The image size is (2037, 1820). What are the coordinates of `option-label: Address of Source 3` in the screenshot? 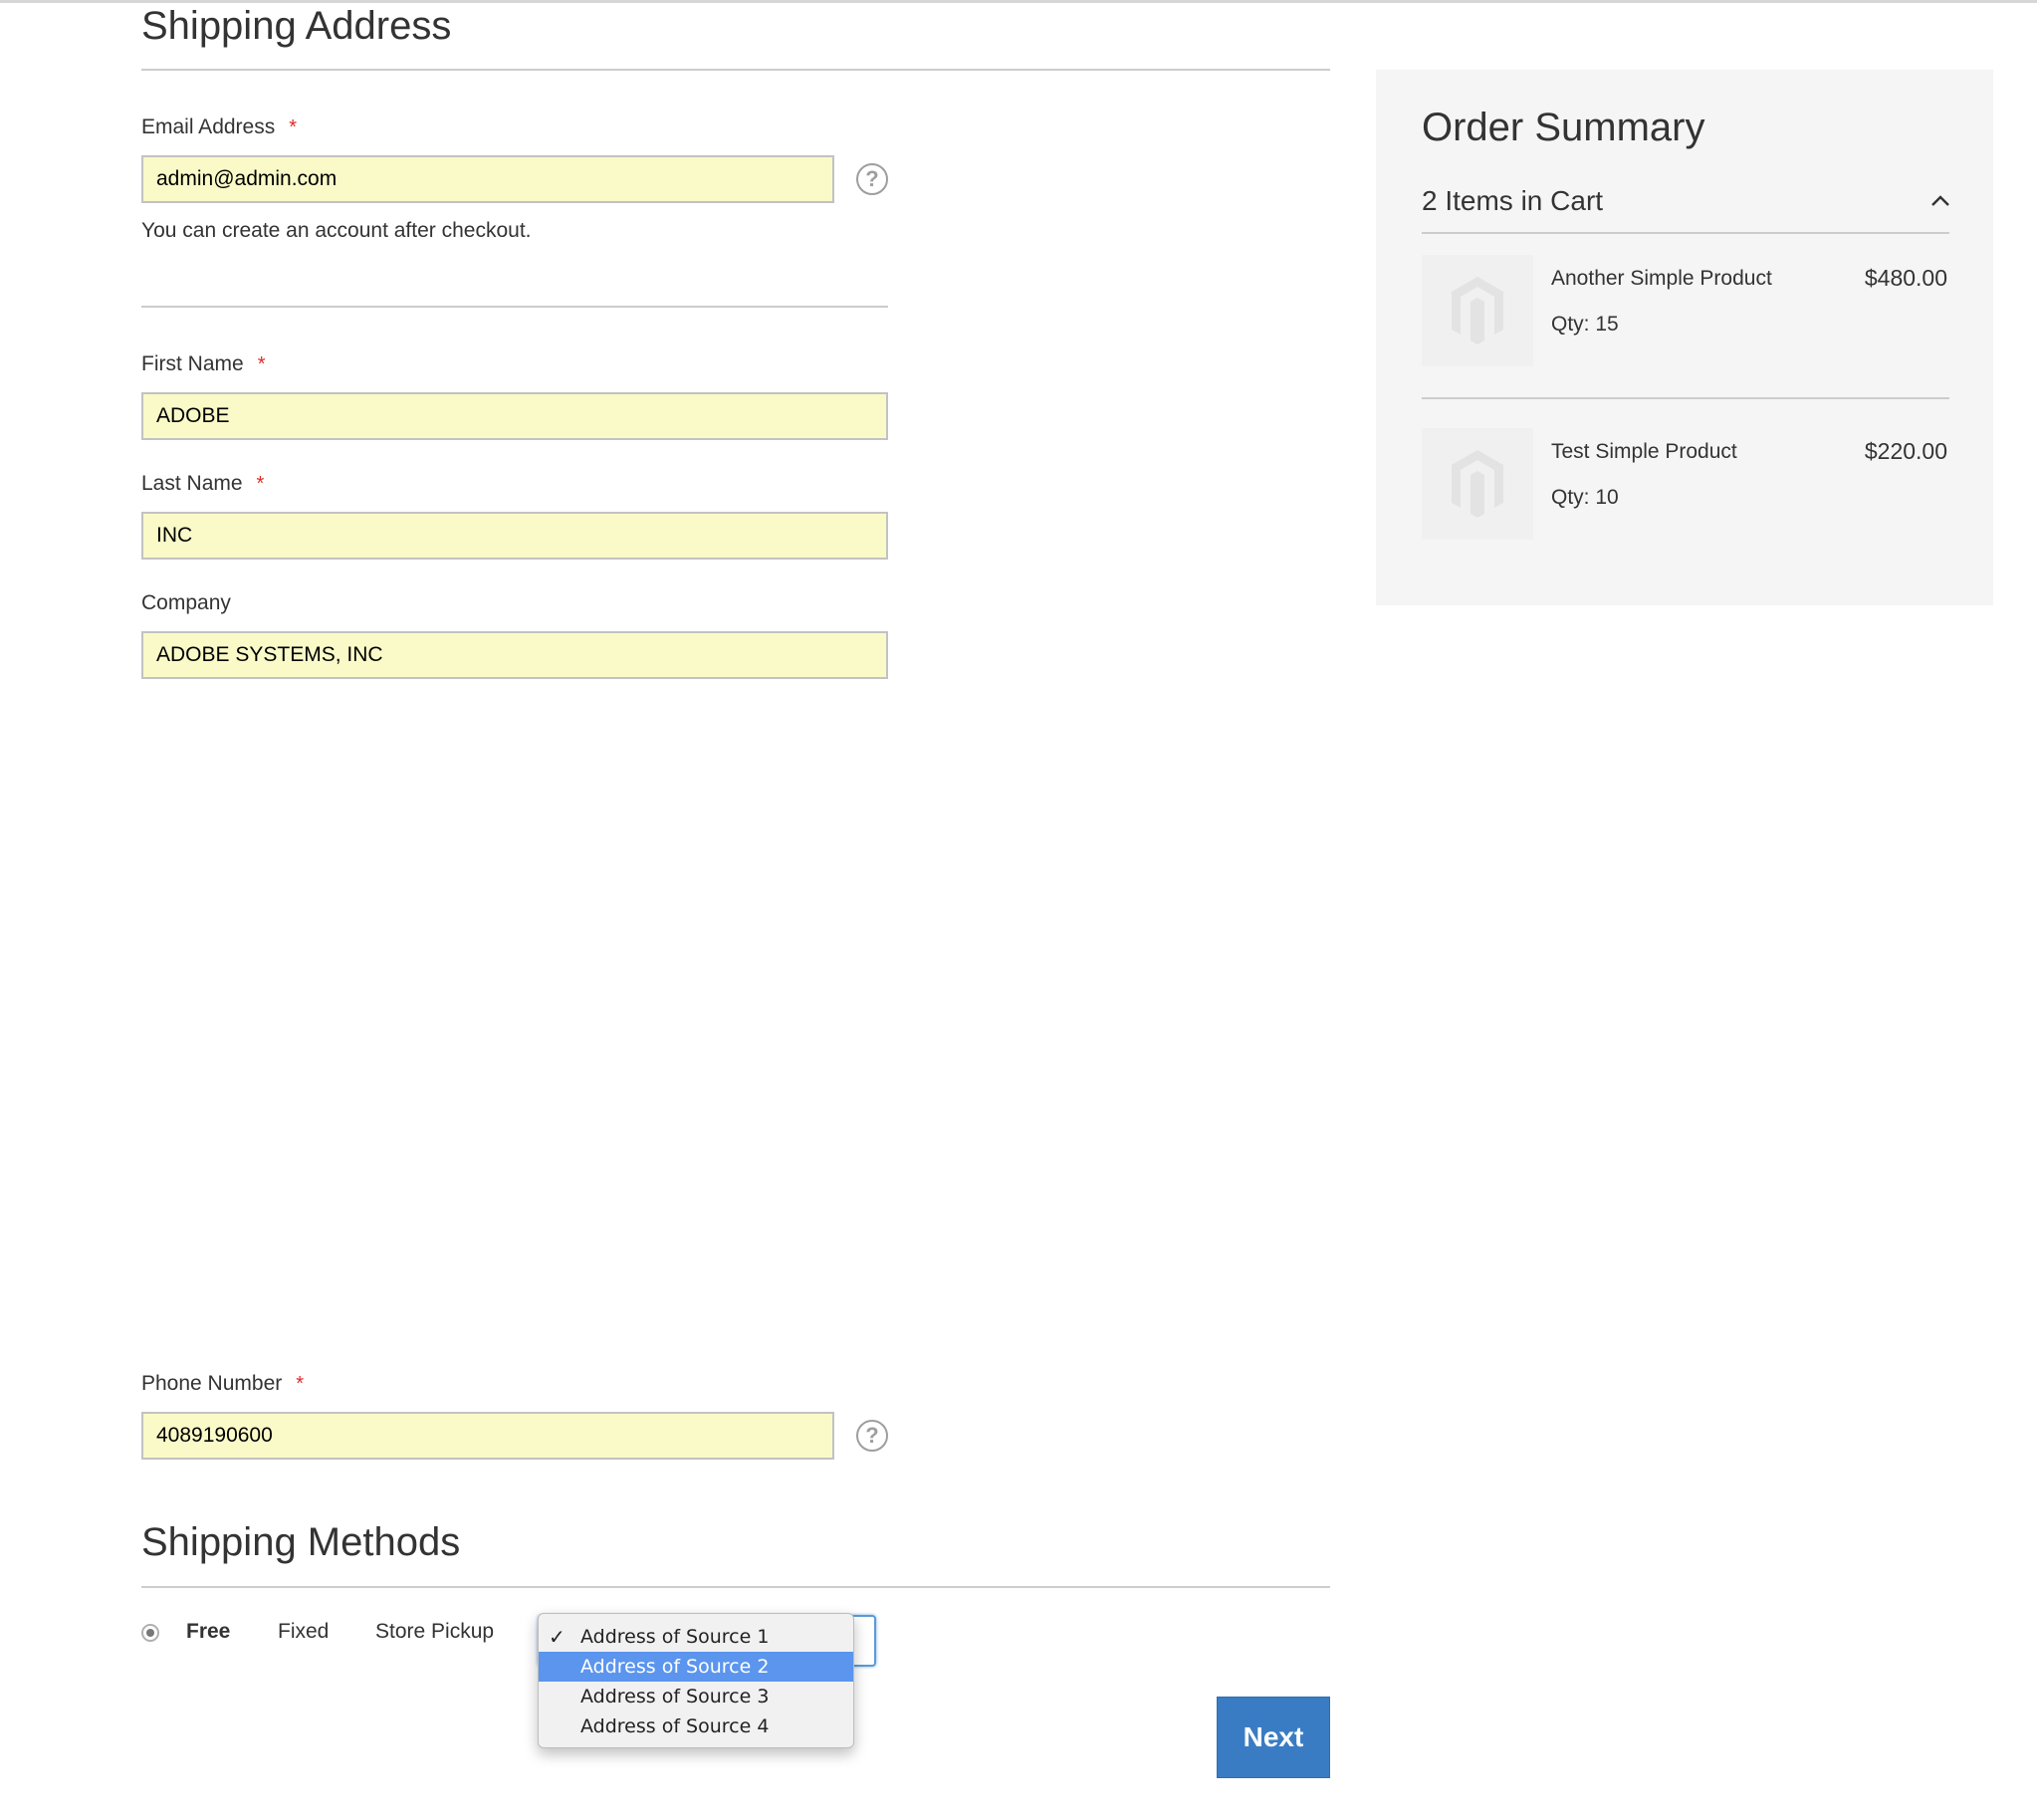 It's located at (675, 1696).